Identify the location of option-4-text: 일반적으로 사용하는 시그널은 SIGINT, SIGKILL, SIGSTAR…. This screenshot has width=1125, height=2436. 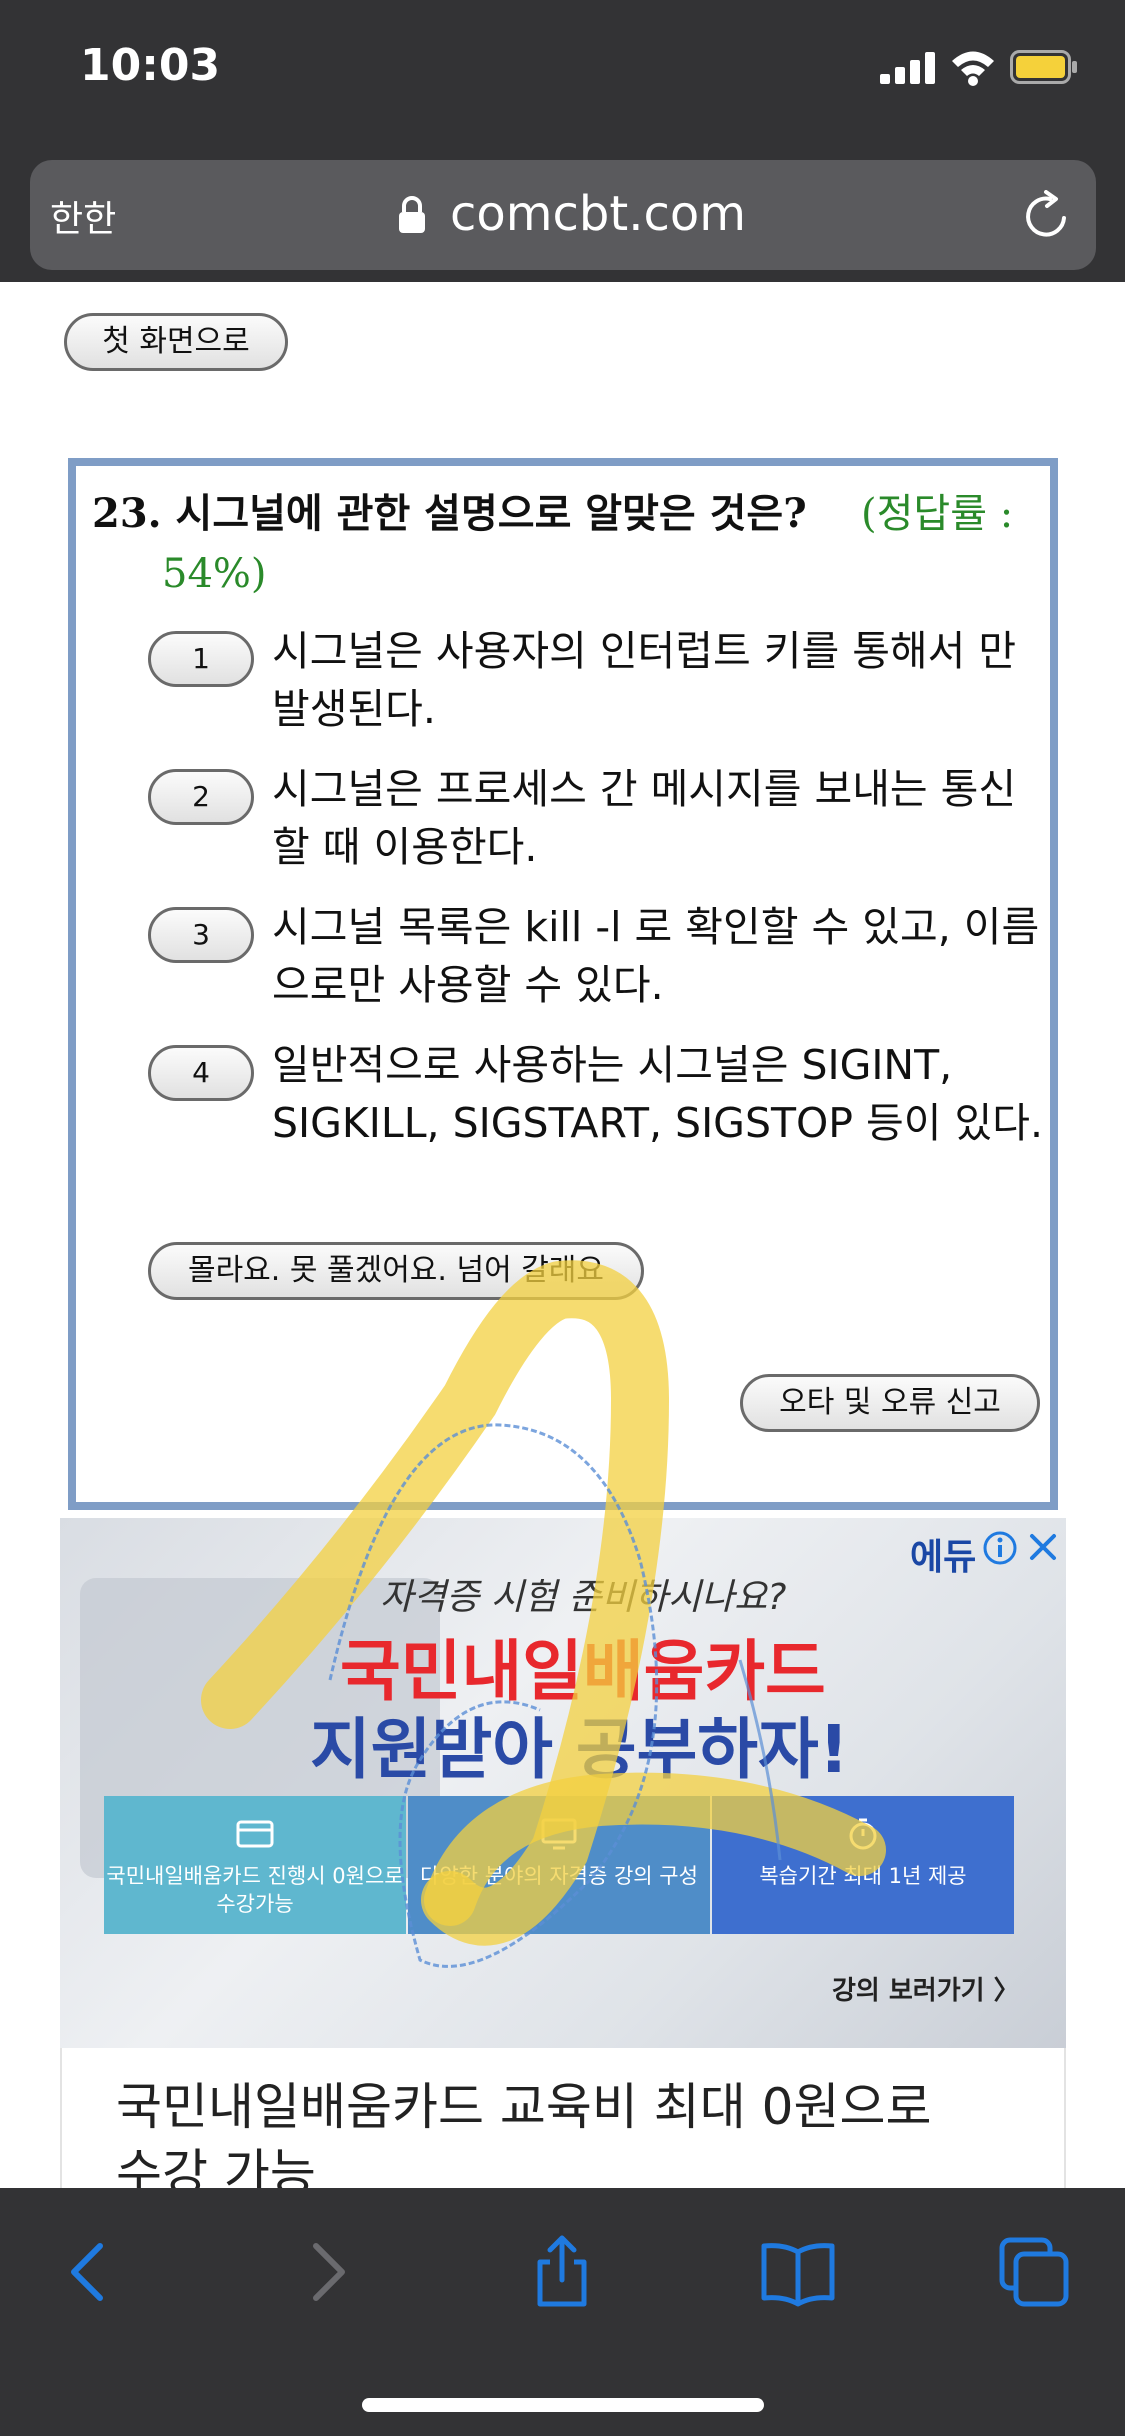
(657, 1094).